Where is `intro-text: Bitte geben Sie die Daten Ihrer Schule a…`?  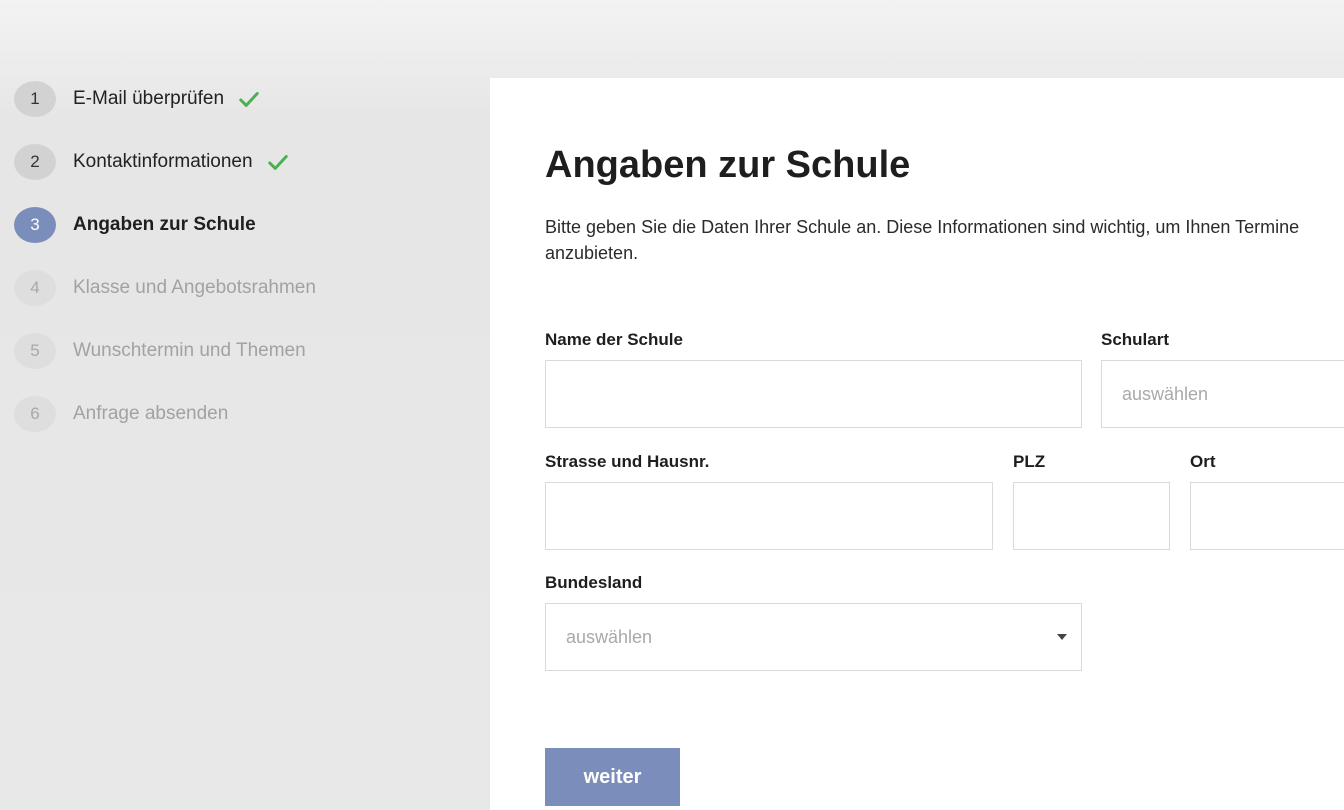 intro-text: Bitte geben Sie die Daten Ihrer Schule a… is located at coordinates (922, 240).